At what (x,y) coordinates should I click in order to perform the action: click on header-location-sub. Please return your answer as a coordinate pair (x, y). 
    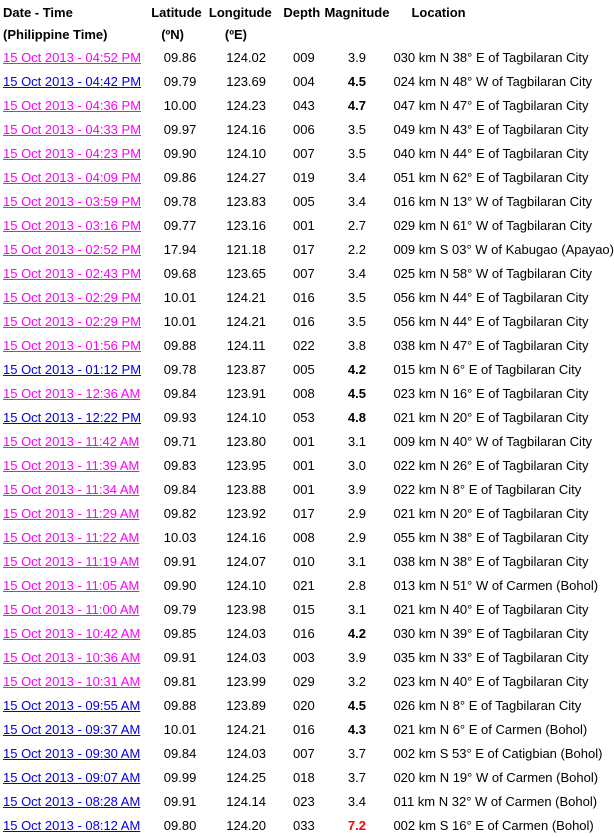
    Looking at the image, I should click on (501, 34).